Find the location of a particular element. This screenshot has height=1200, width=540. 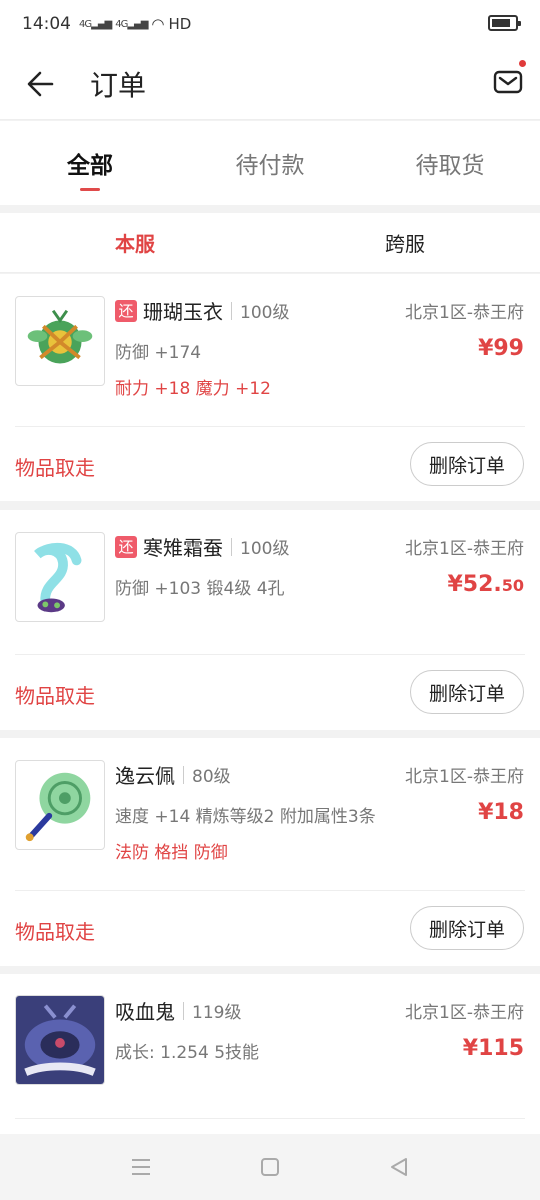

item-attributes: 防御 +103 锻4级 4孔 is located at coordinates (200, 589).